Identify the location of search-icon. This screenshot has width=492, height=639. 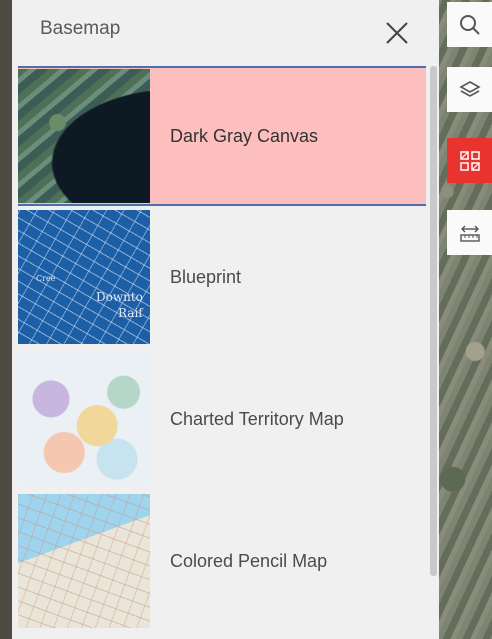
(469, 24).